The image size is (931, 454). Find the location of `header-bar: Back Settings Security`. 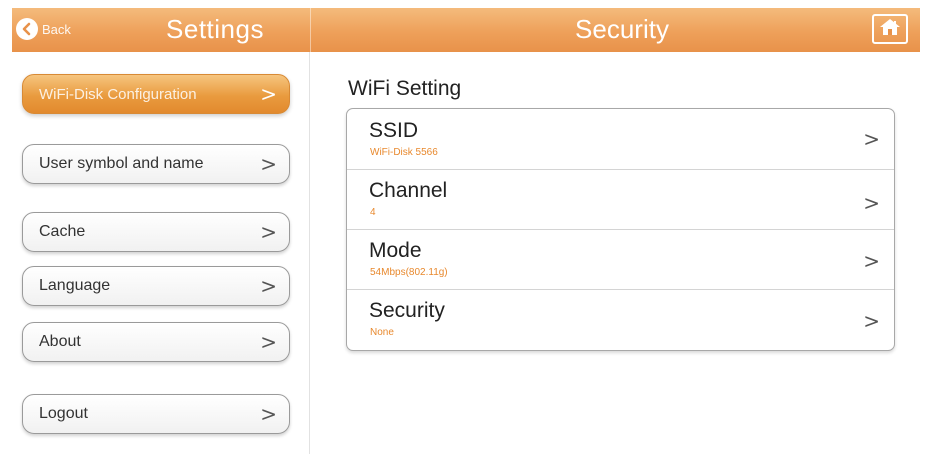

header-bar: Back Settings Security is located at coordinates (466, 30).